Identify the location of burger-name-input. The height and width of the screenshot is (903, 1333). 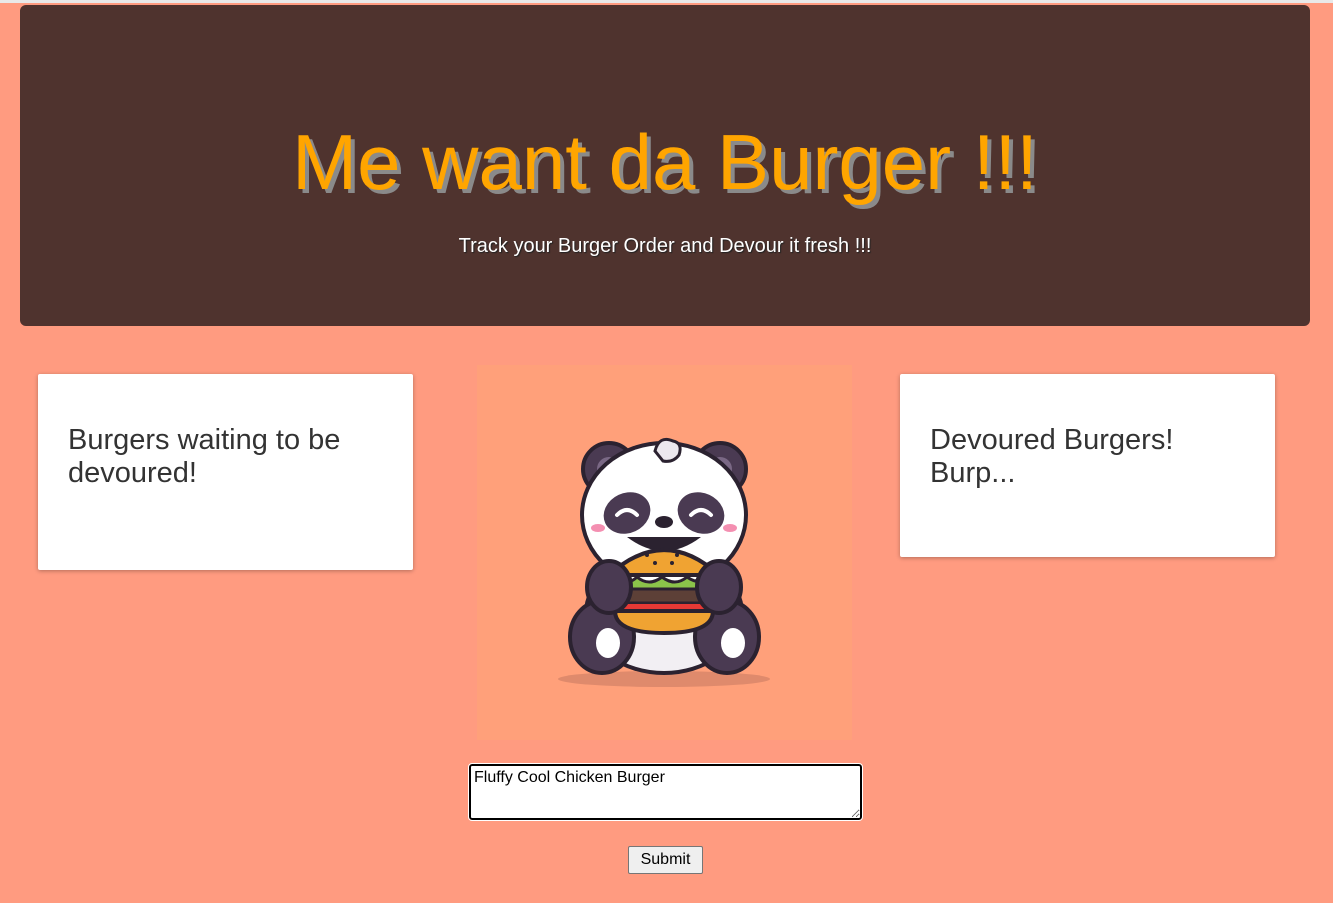
(665, 792).